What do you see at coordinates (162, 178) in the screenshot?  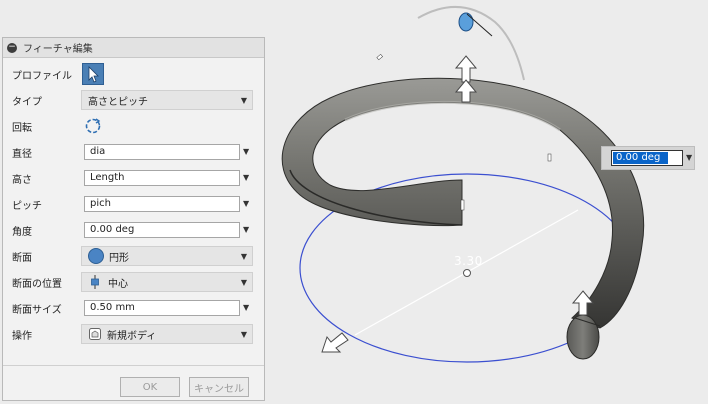 I see `height-input: Length` at bounding box center [162, 178].